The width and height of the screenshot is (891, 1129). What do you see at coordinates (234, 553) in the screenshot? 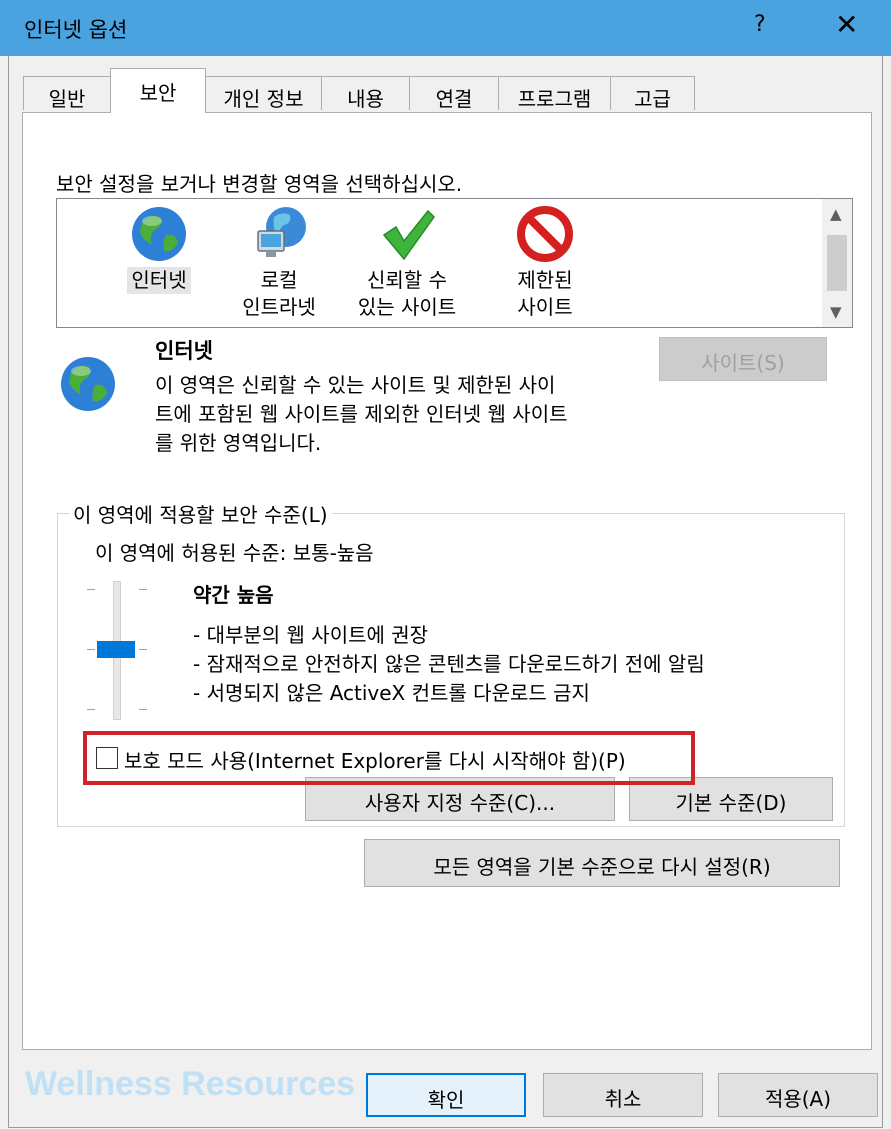
I see `allowed-level-text: 이 영역에 허용된 수준: 보통-높음` at bounding box center [234, 553].